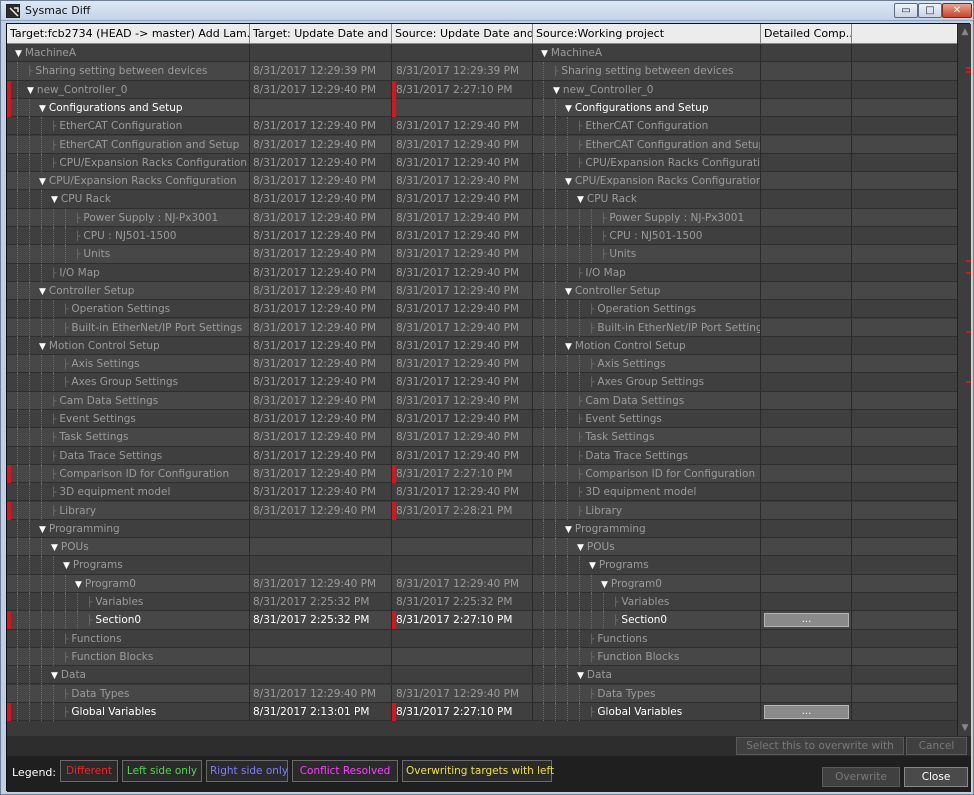  Describe the element at coordinates (482, 638) in the screenshot. I see `table-row: ├ Functions ├ Functions` at that location.